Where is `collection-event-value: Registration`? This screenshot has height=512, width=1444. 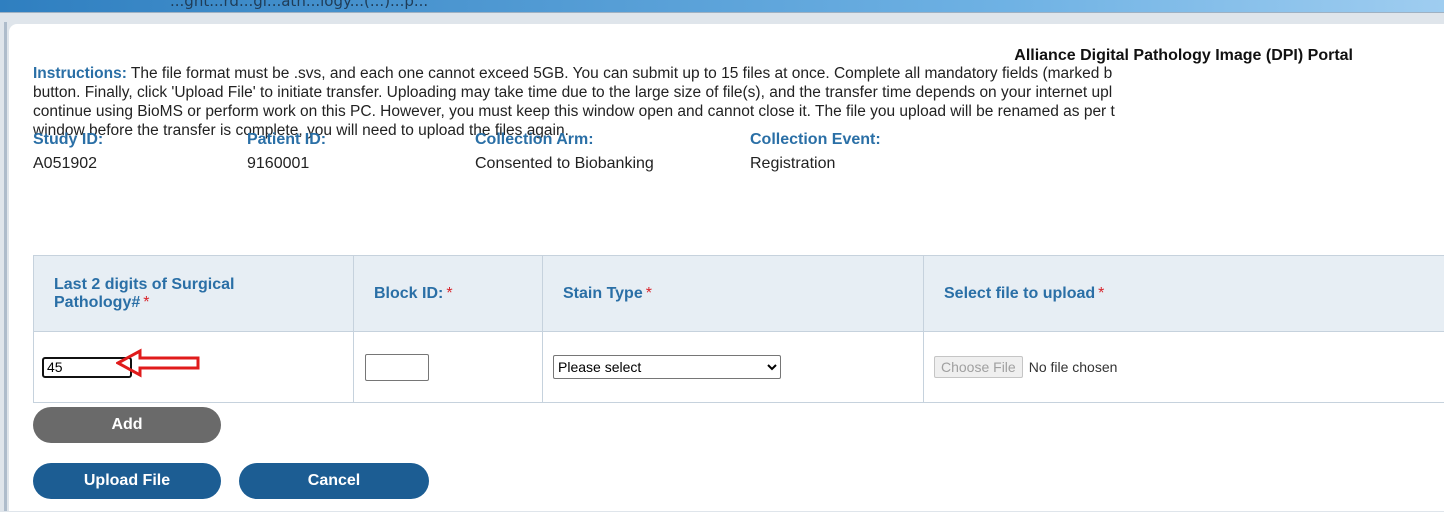
collection-event-value: Registration is located at coordinates (815, 164).